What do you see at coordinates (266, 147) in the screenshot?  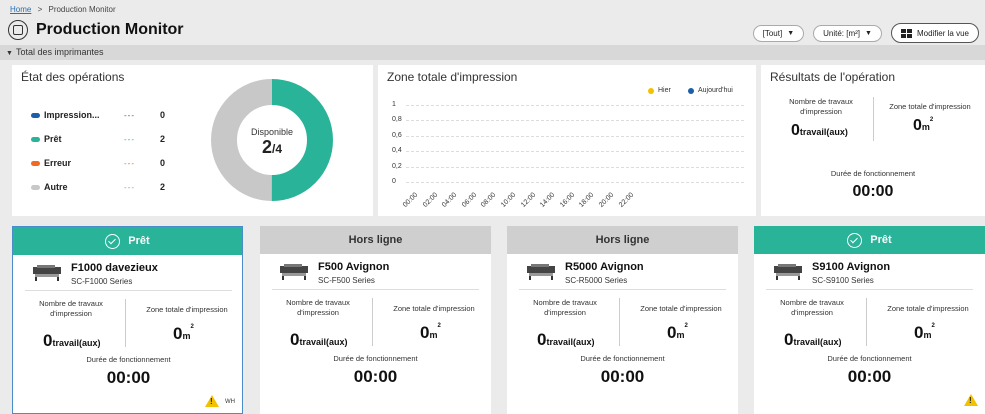 I see `donut-num: 2` at bounding box center [266, 147].